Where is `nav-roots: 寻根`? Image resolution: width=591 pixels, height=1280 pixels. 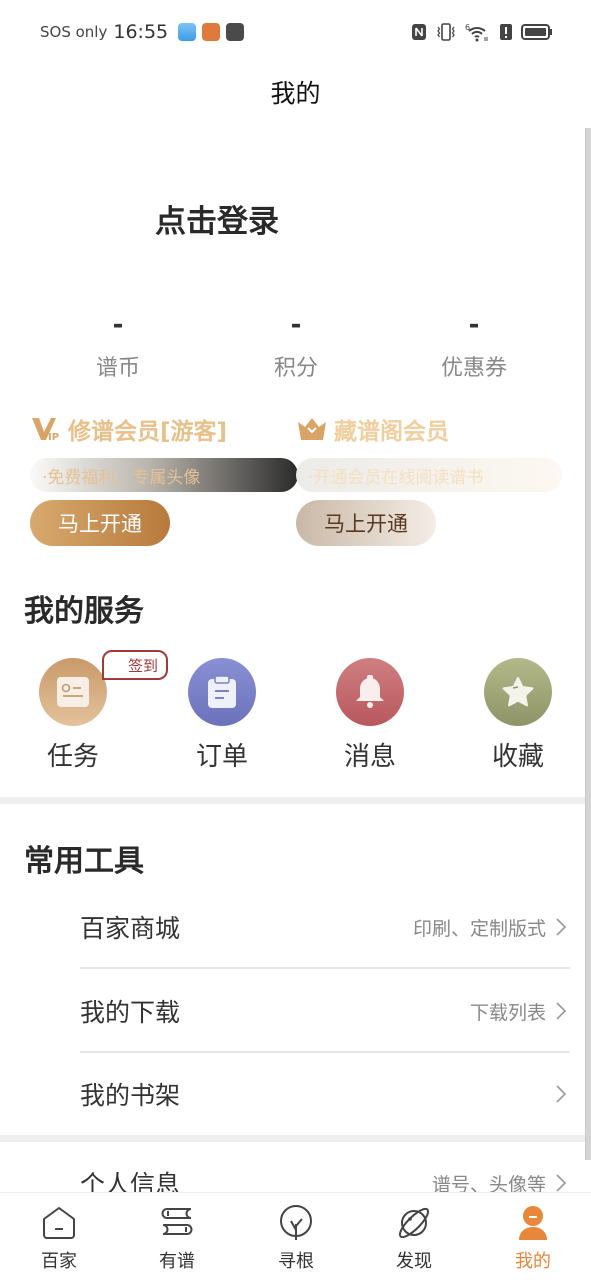
nav-roots: 寻根 is located at coordinates (296, 1238).